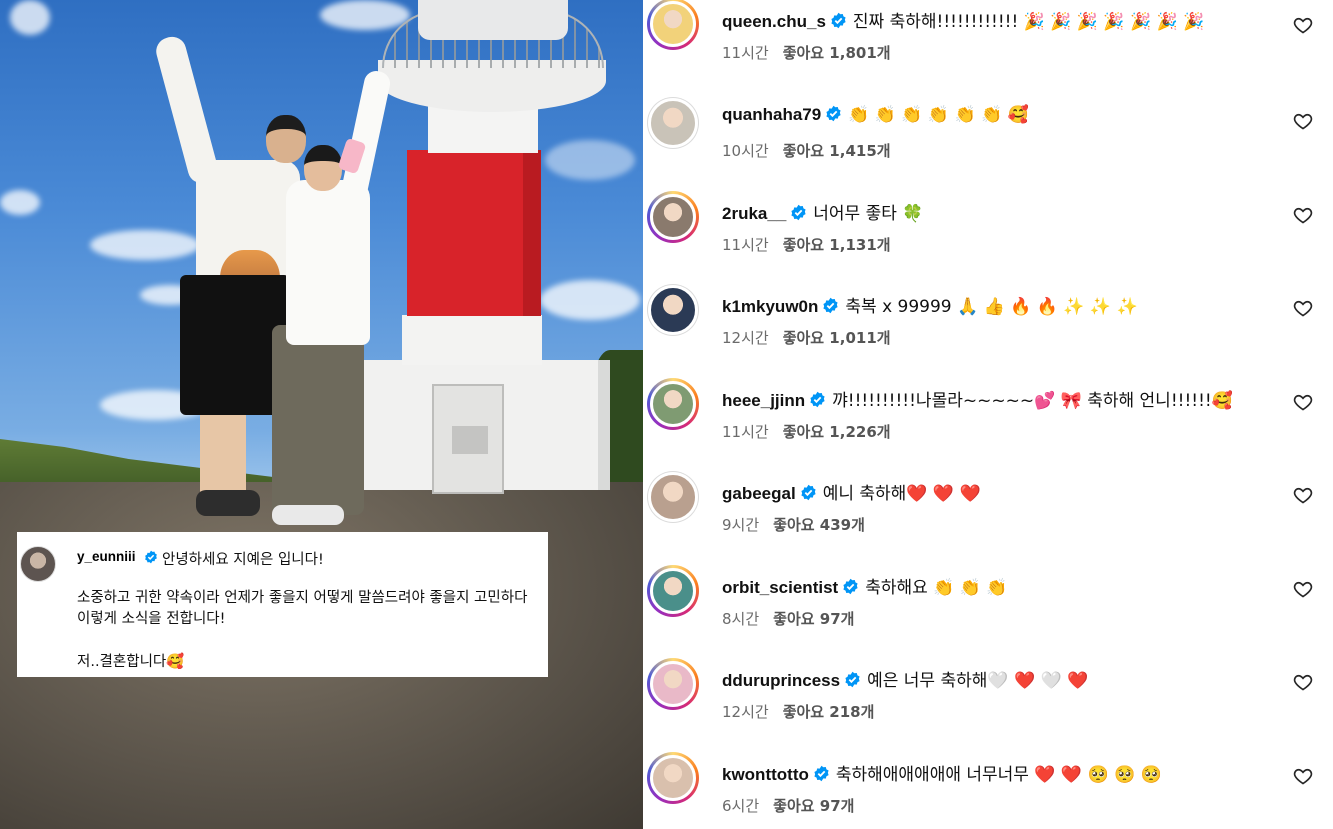 The image size is (1333, 829). I want to click on caption-avatar, so click(38, 564).